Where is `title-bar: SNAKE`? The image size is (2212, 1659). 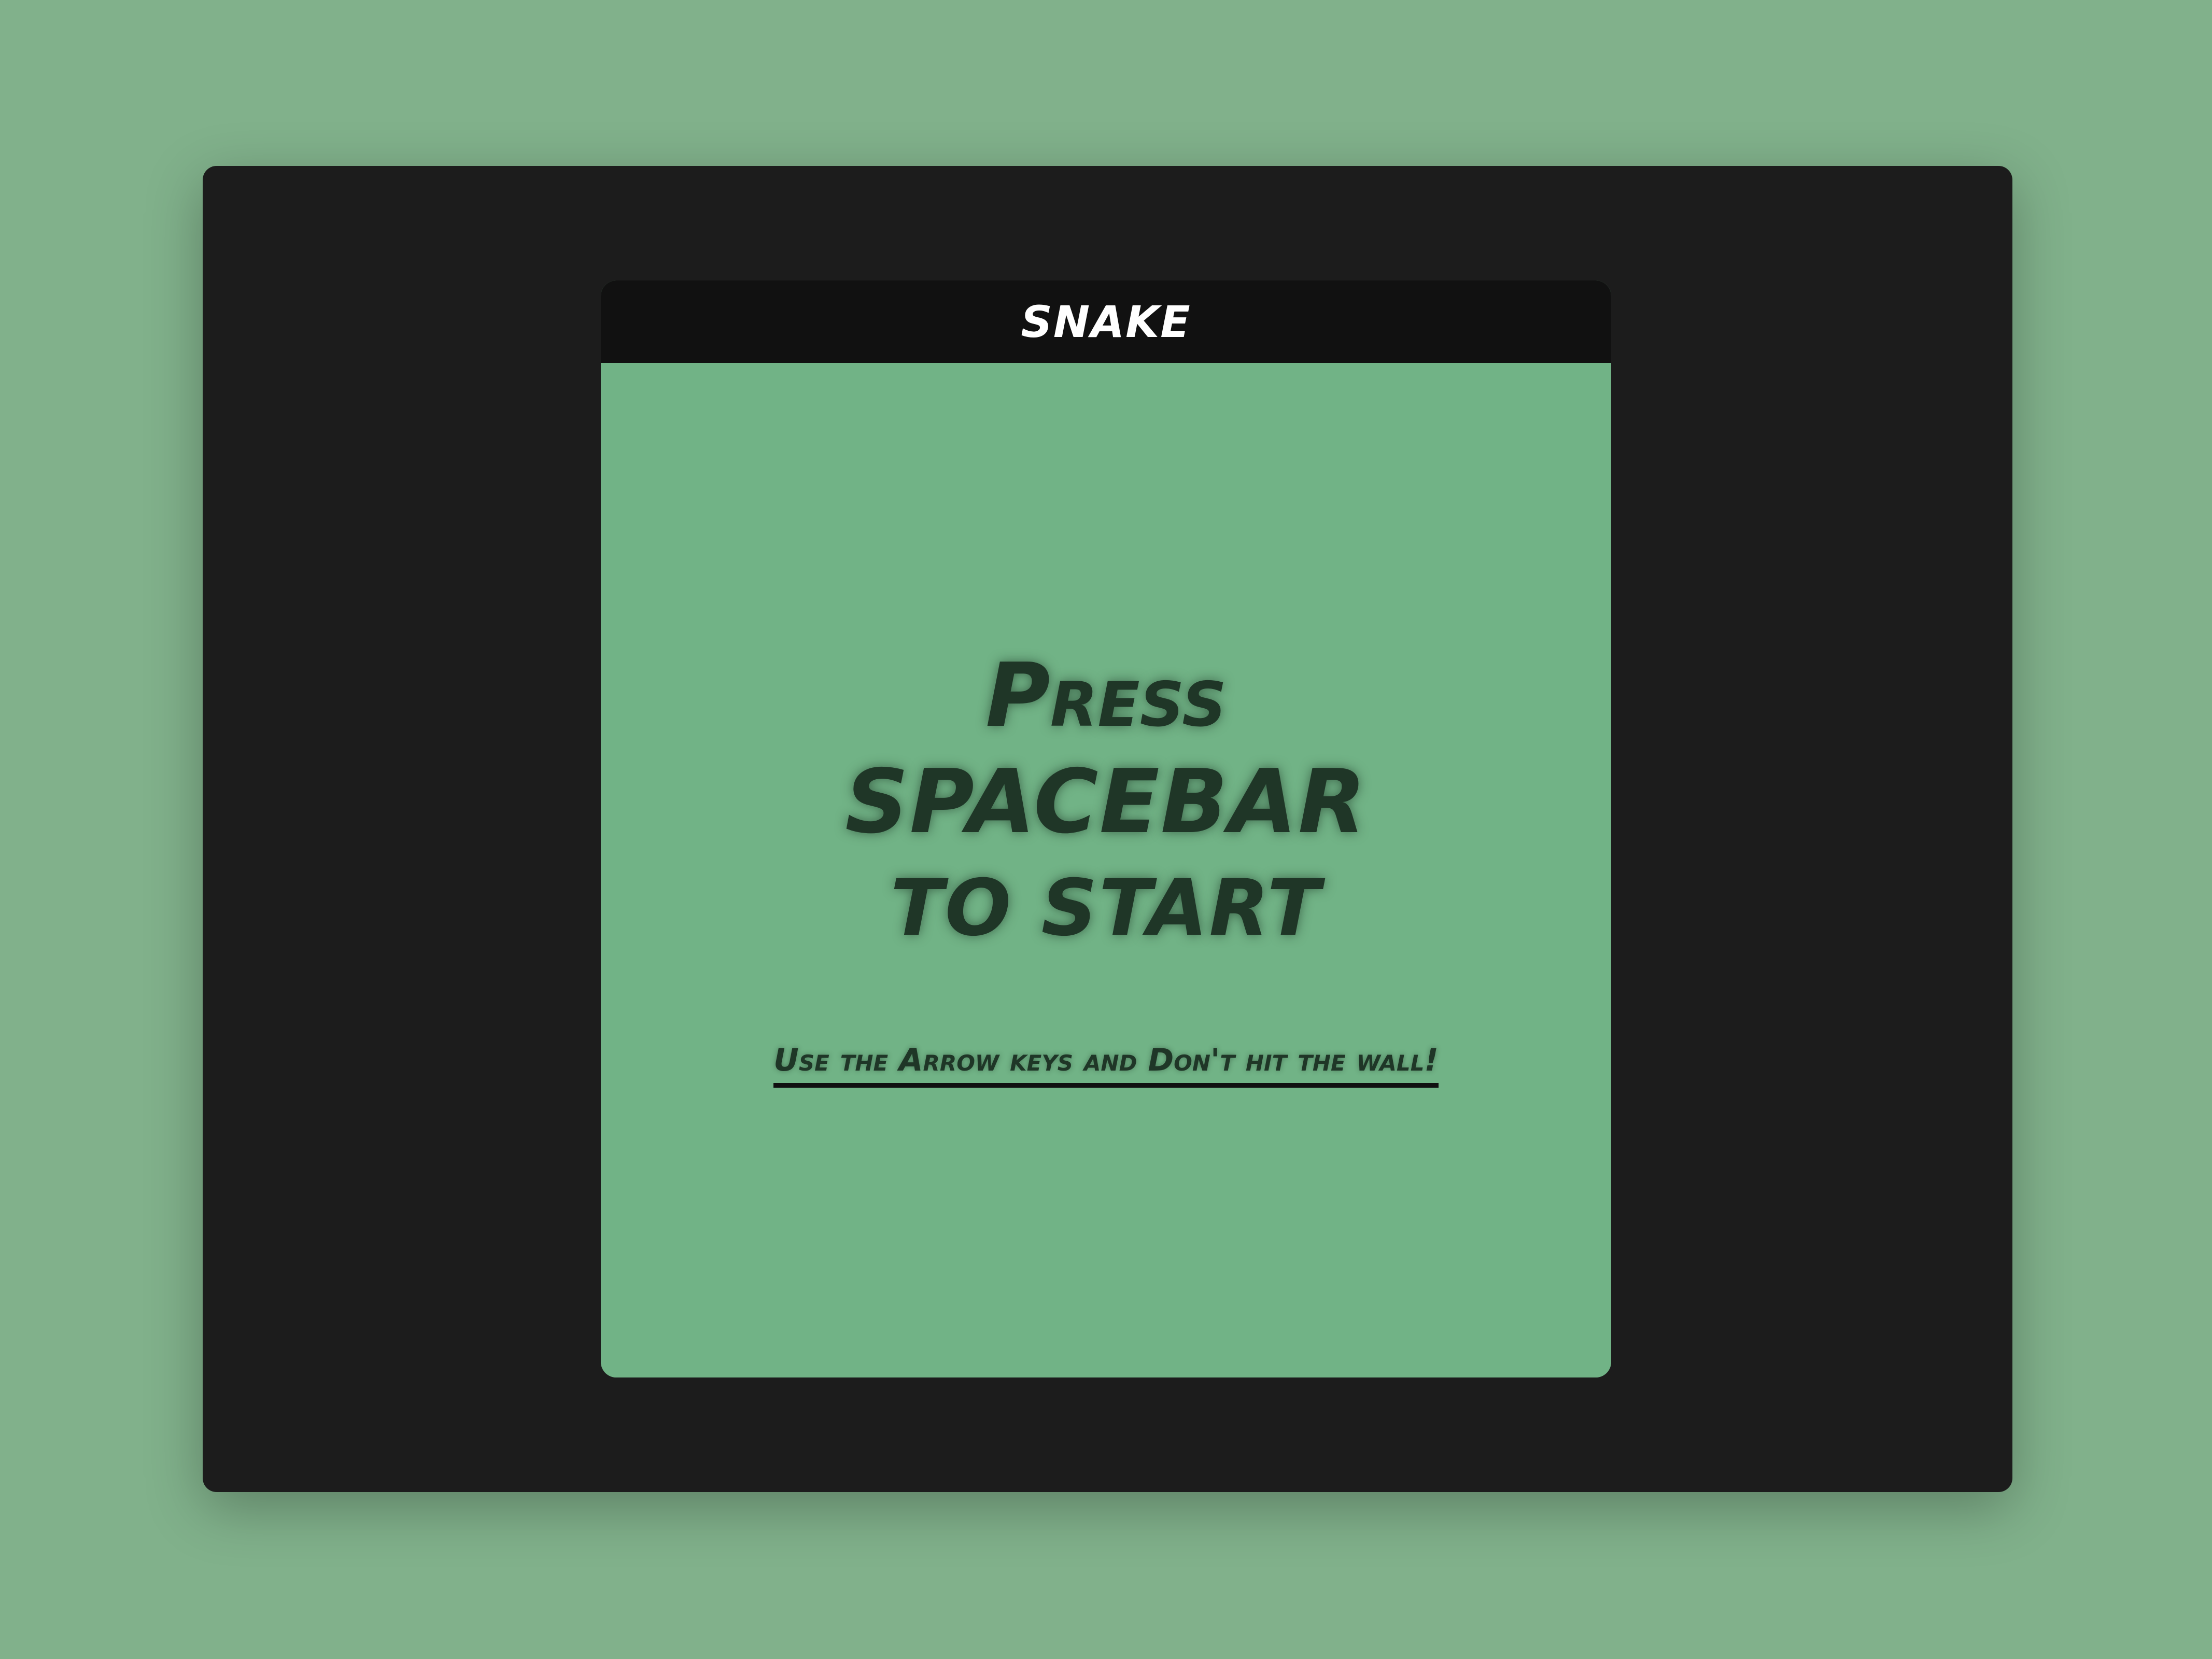
title-bar: SNAKE is located at coordinates (1106, 322).